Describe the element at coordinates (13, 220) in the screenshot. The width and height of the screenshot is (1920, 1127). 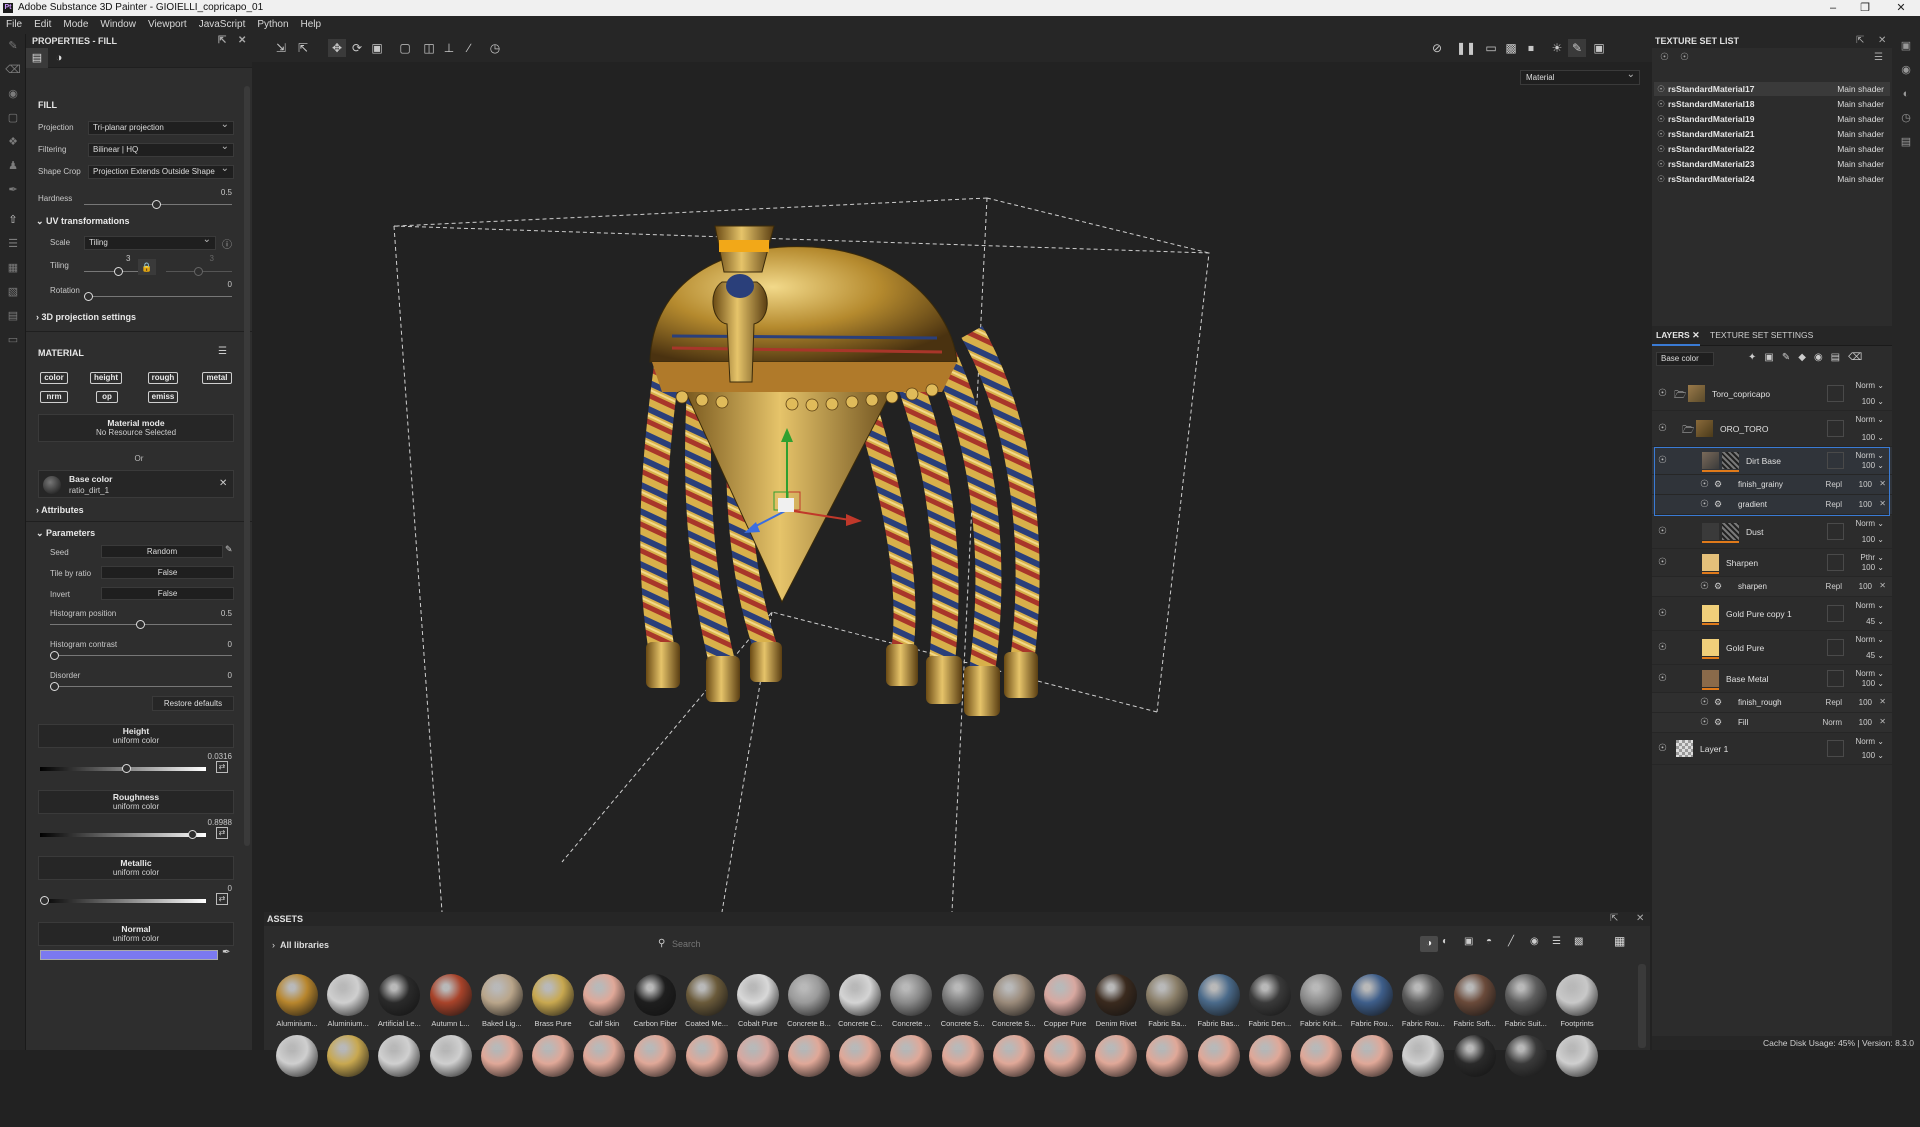
I see `export-icon: ⇧` at that location.